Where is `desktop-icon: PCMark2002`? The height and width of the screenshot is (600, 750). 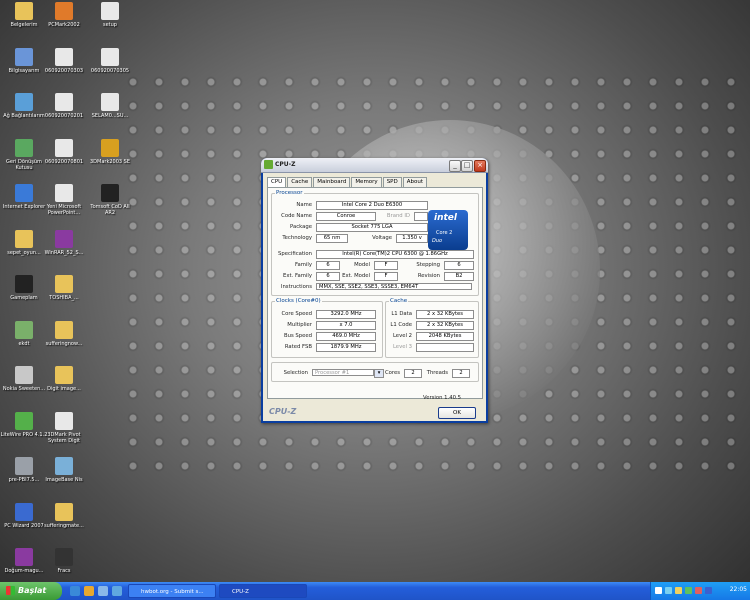
desktop-icon: PCMark2002 is located at coordinates (64, 15).